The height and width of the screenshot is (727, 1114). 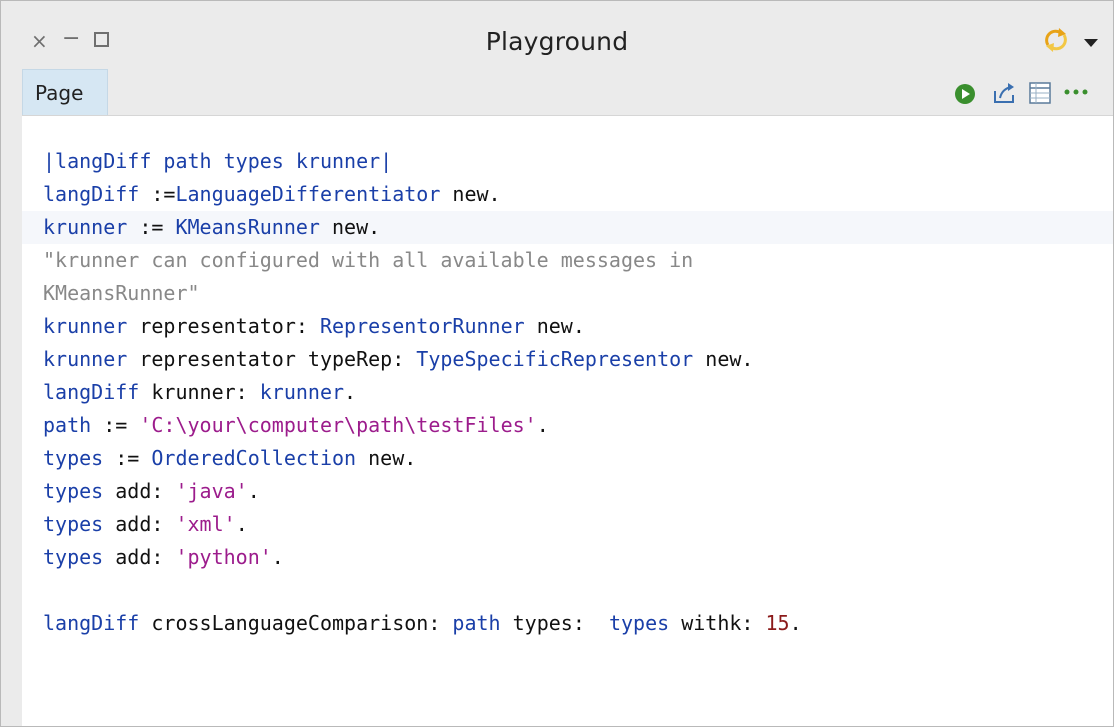 What do you see at coordinates (422, 326) in the screenshot?
I see `code-token: RepresentorRunner` at bounding box center [422, 326].